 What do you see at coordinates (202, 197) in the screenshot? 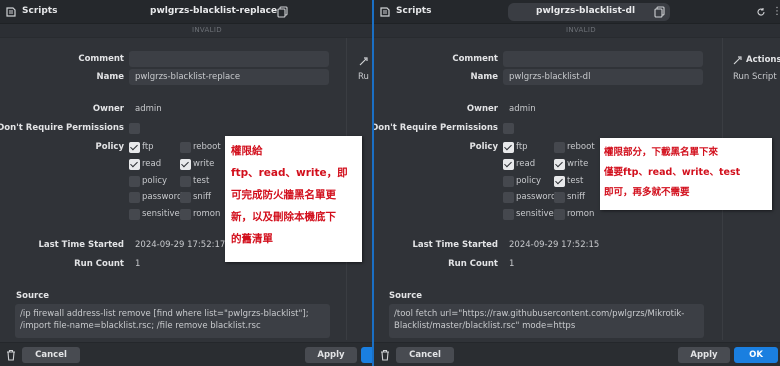
I see `policy-label-sniff: sniff` at bounding box center [202, 197].